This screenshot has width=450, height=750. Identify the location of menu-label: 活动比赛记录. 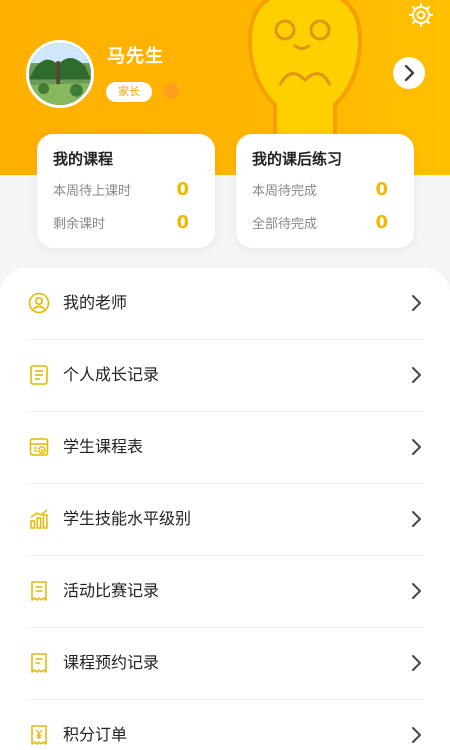
(111, 590).